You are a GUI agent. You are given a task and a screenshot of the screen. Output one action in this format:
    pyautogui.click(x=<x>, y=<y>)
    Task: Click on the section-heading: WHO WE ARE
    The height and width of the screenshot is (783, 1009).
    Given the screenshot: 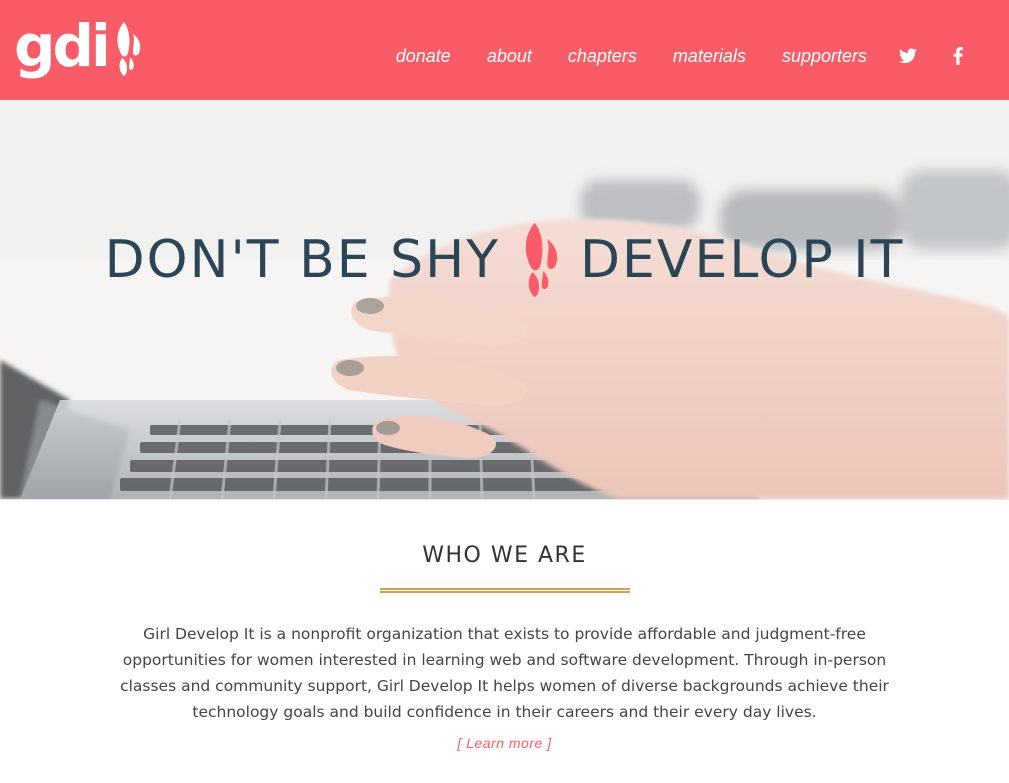 What is the action you would take?
    pyautogui.click(x=504, y=555)
    